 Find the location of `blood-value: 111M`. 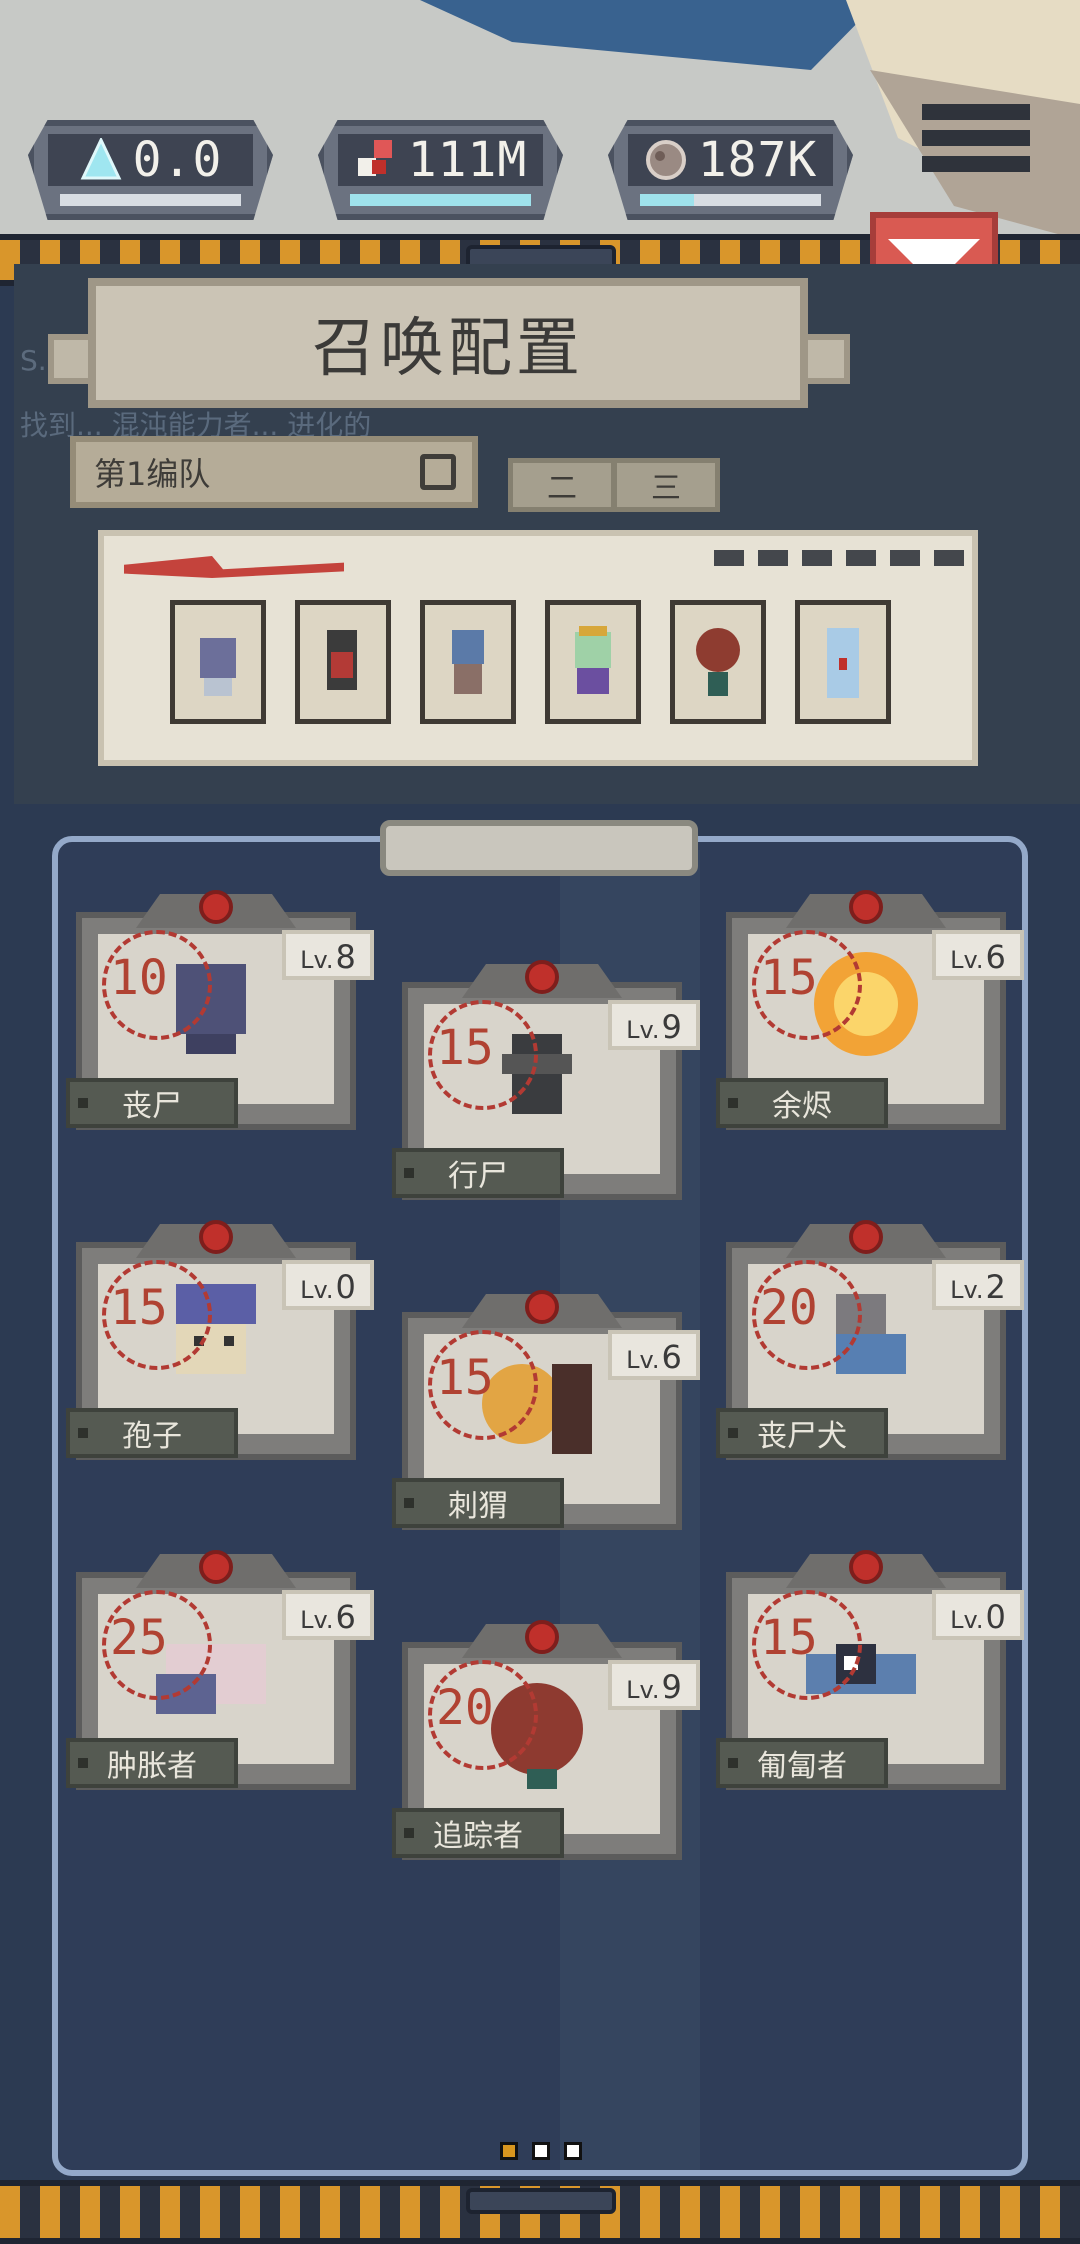

blood-value: 111M is located at coordinates (467, 160).